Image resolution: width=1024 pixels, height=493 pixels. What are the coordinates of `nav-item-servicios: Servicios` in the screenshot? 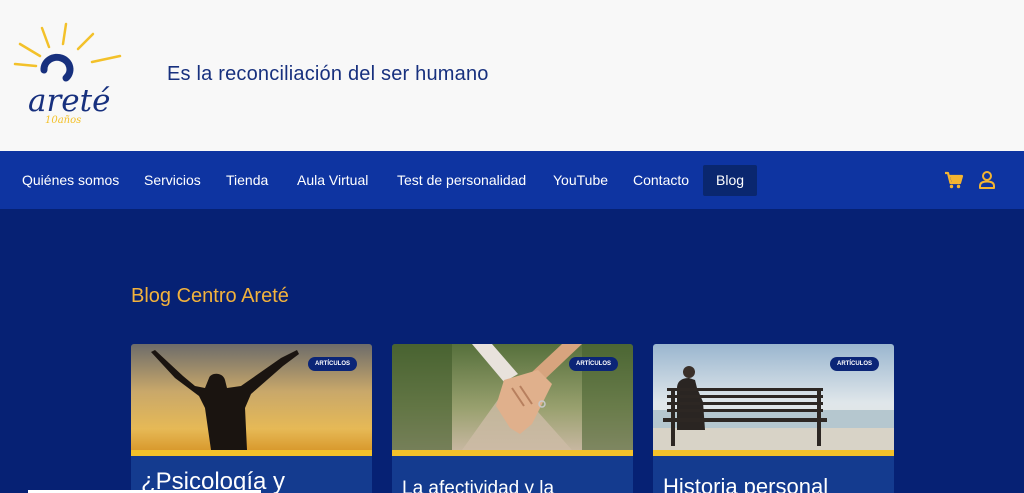 It's located at (172, 180).